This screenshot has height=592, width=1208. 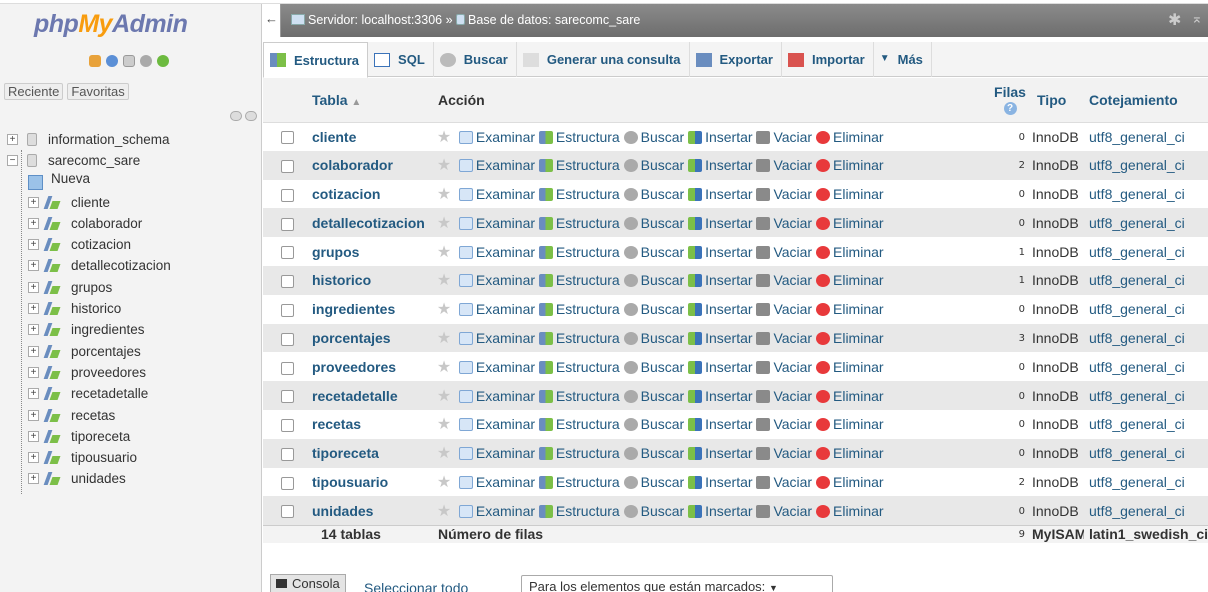 What do you see at coordinates (163, 61) in the screenshot?
I see `reload-icon` at bounding box center [163, 61].